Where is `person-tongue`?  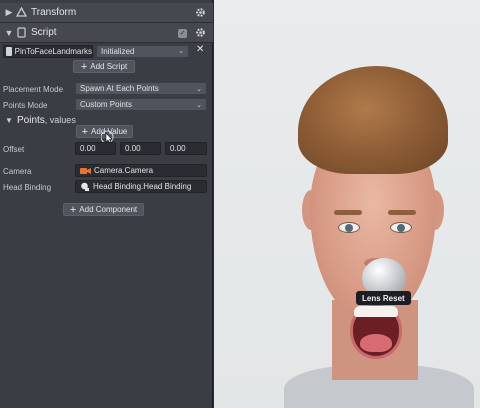 person-tongue is located at coordinates (376, 343).